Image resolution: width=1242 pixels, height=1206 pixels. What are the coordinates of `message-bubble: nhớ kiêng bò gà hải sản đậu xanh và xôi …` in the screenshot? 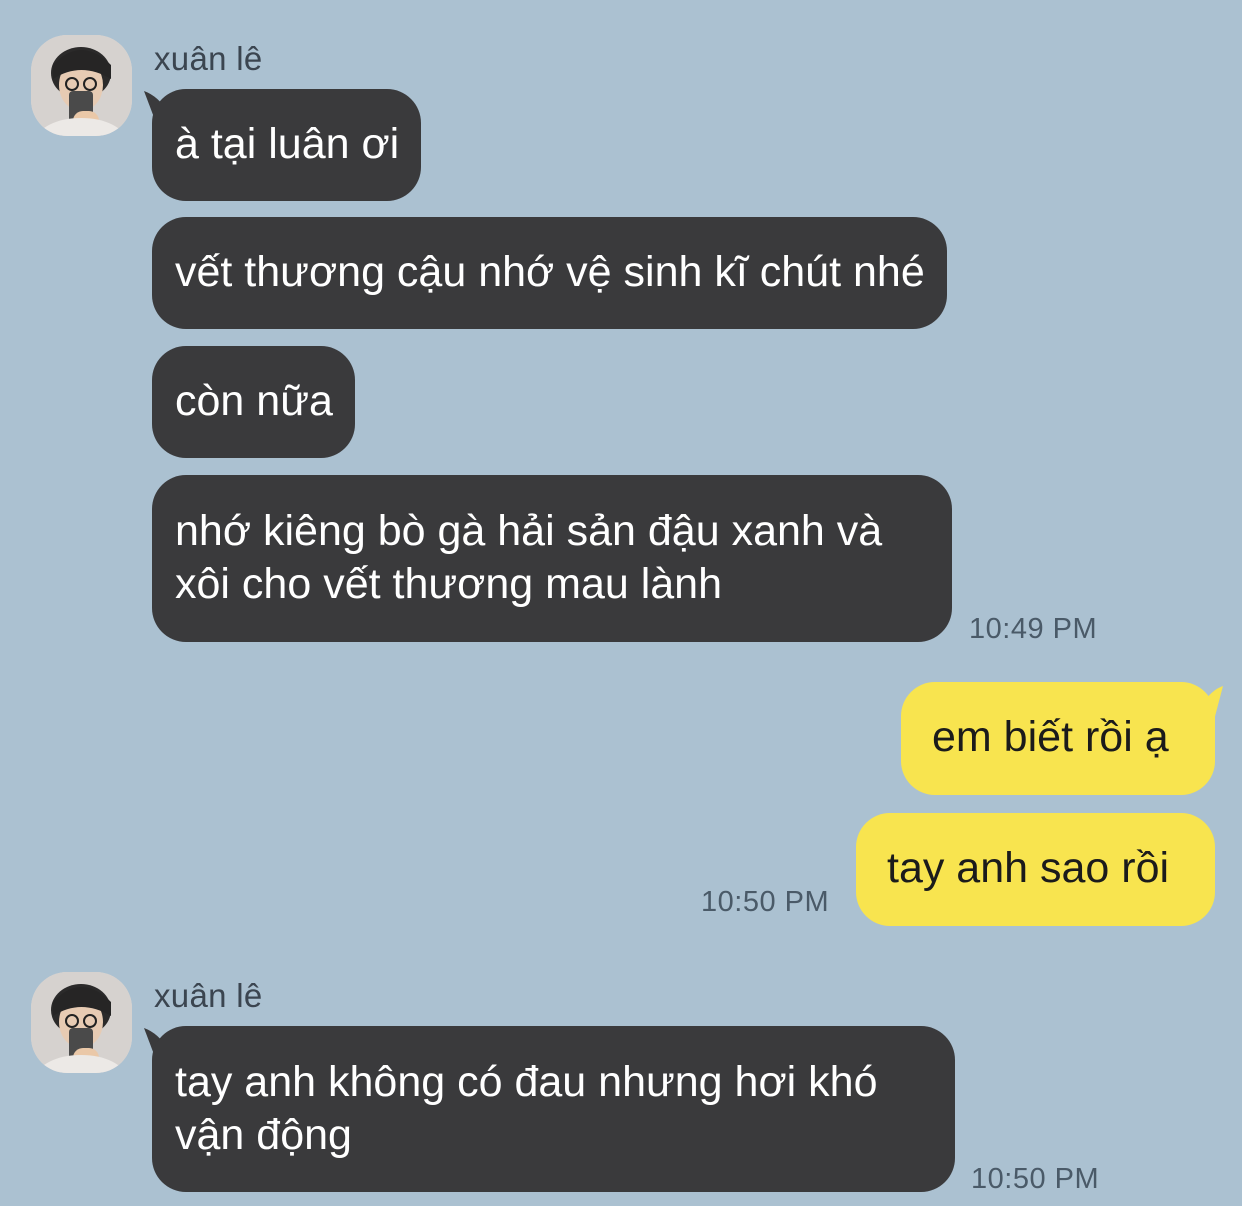 It's located at (552, 558).